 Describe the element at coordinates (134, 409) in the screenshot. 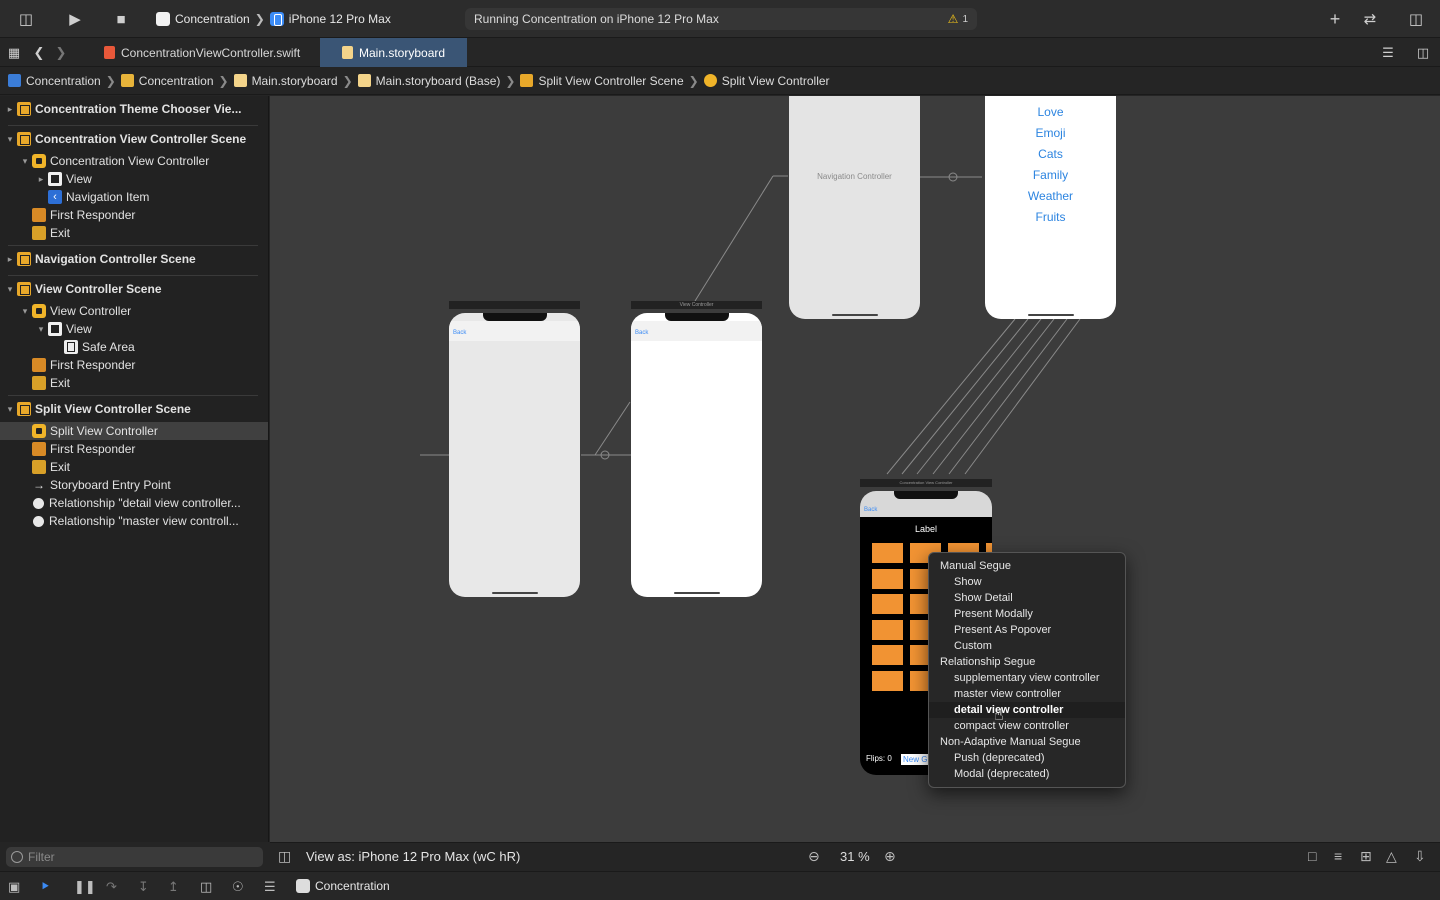

I see `outline-scene-split-view: ▾ Split View Controller Scene` at that location.